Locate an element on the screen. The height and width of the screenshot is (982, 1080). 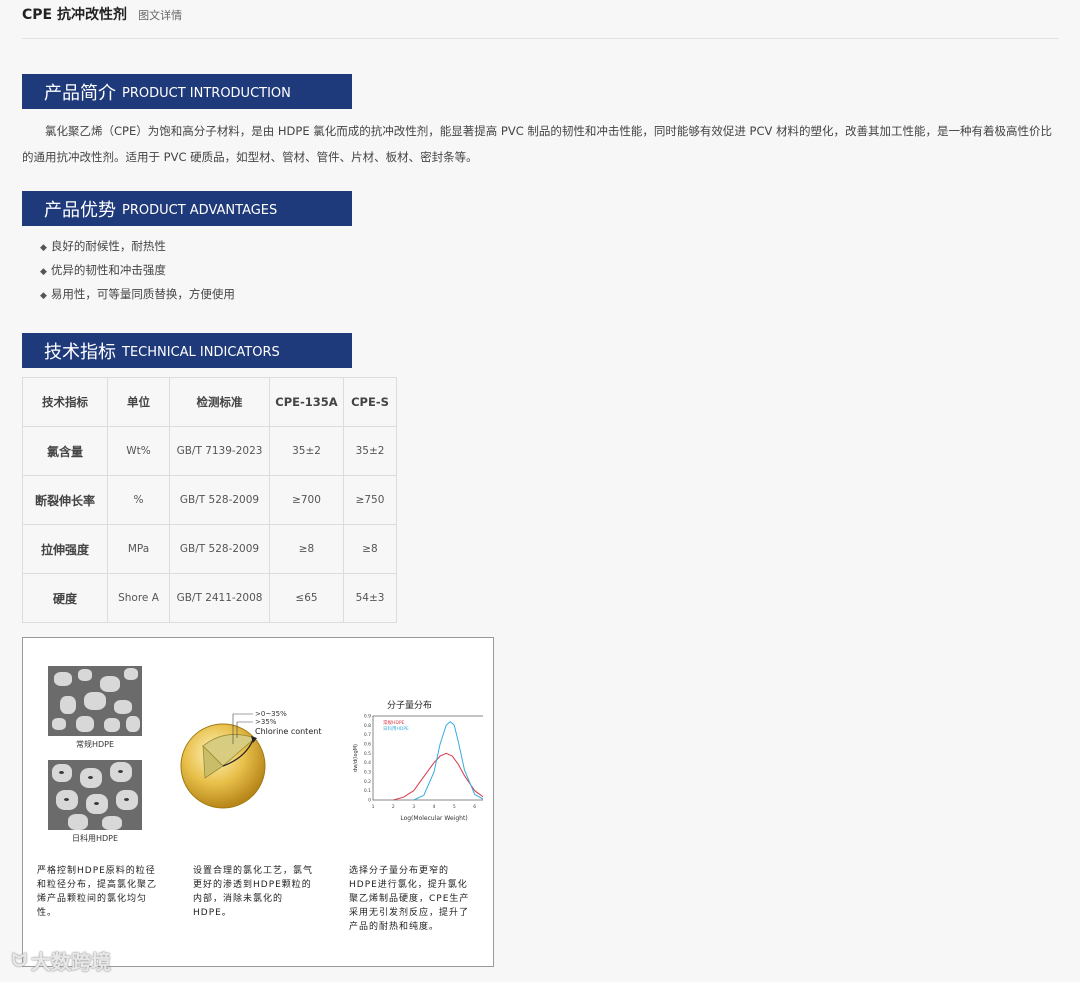
table-row: 断裂伸长率 % GB/T 528-2009 ≥700 ≥750 is located at coordinates (209, 500).